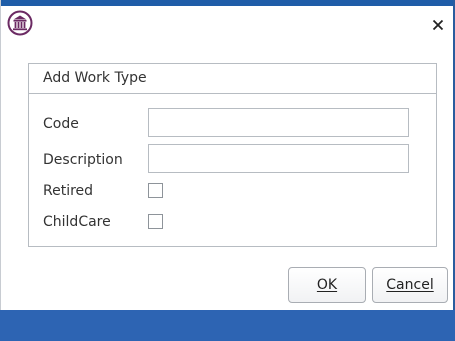 This screenshot has height=341, width=455. I want to click on code-input, so click(278, 122).